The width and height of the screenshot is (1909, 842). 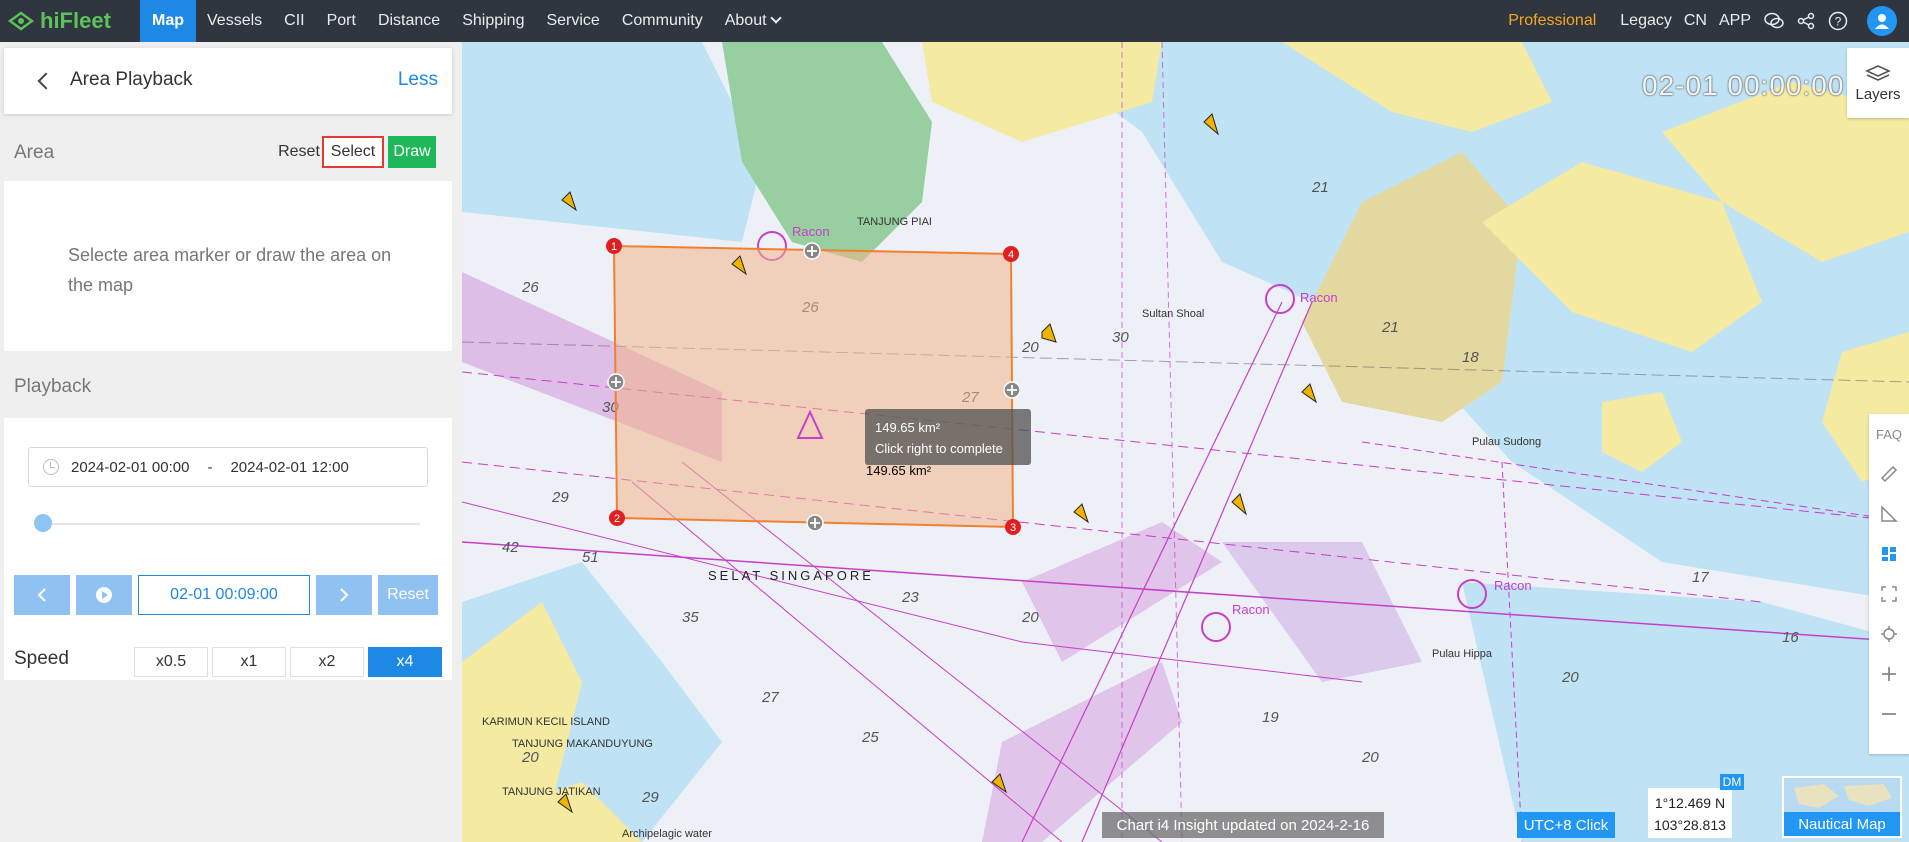 What do you see at coordinates (228, 467) in the screenshot?
I see `date-range-picker: 2024-02-01 00:00 - 2024-02-01 12:00` at bounding box center [228, 467].